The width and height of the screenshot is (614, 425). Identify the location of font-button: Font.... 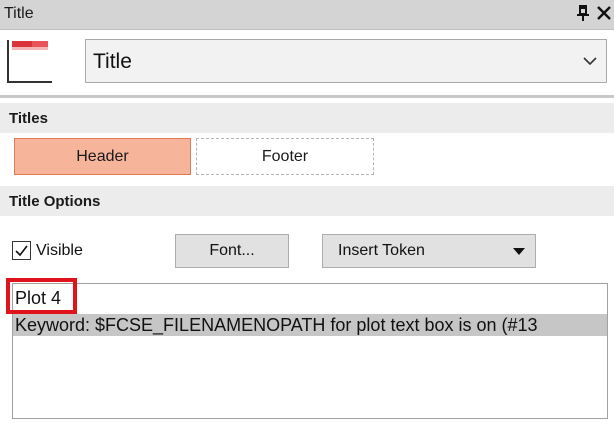
(232, 251).